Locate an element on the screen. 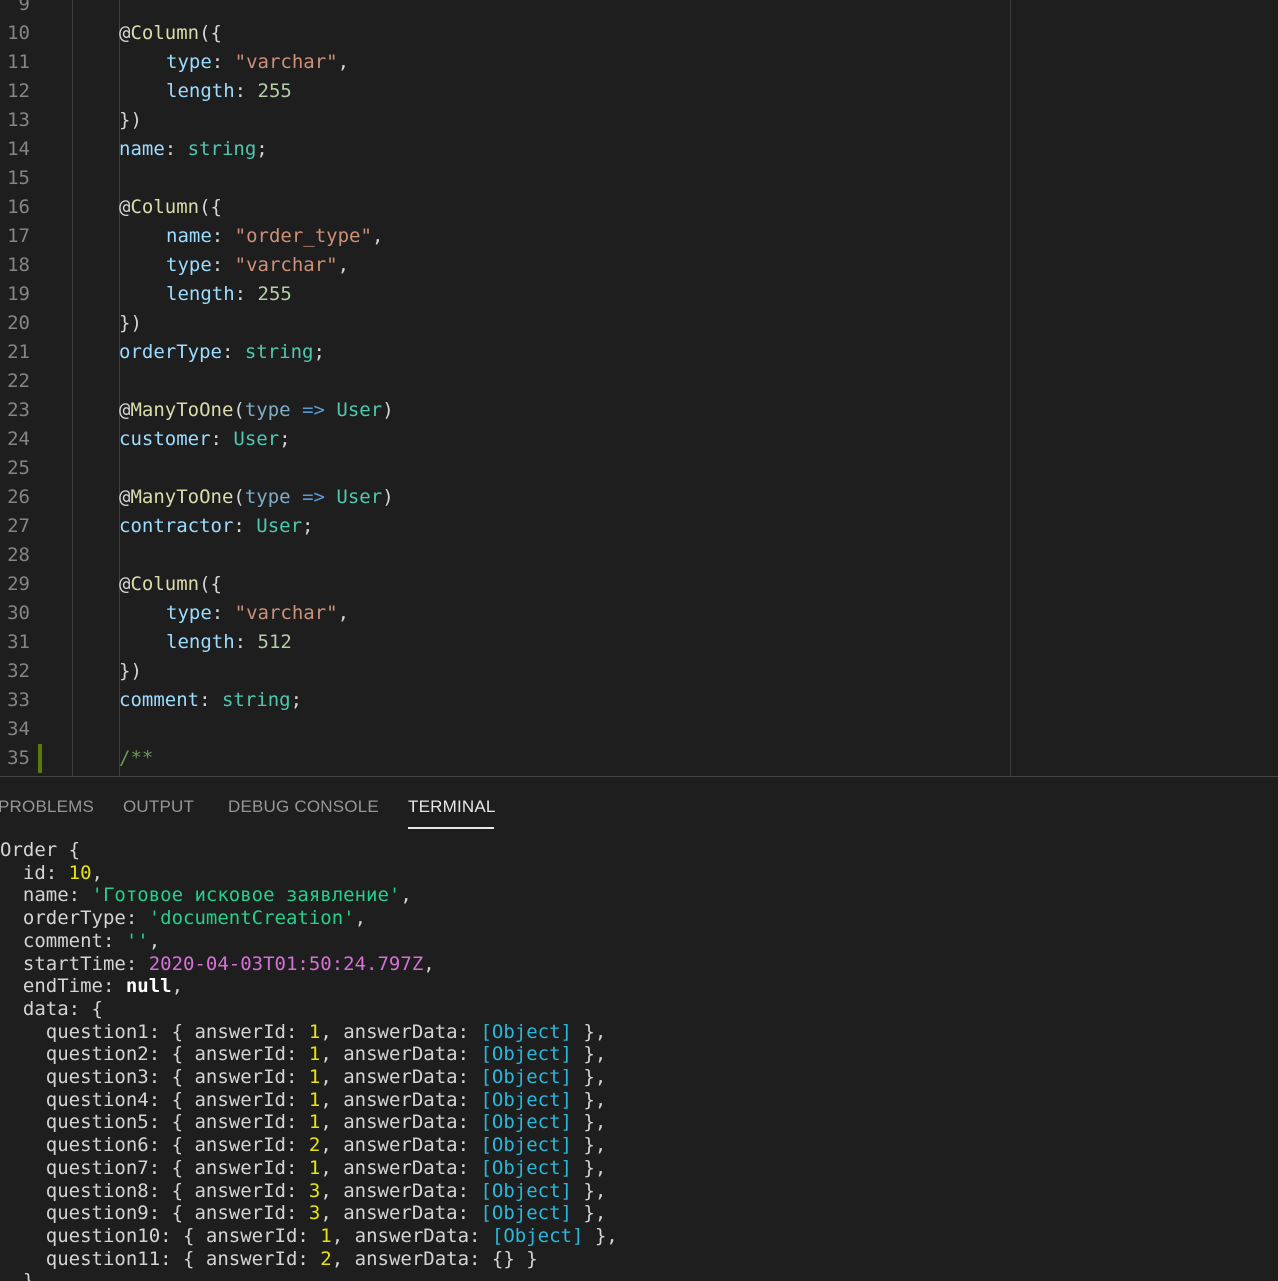  terminal-line: id: 10, is located at coordinates (51, 873).